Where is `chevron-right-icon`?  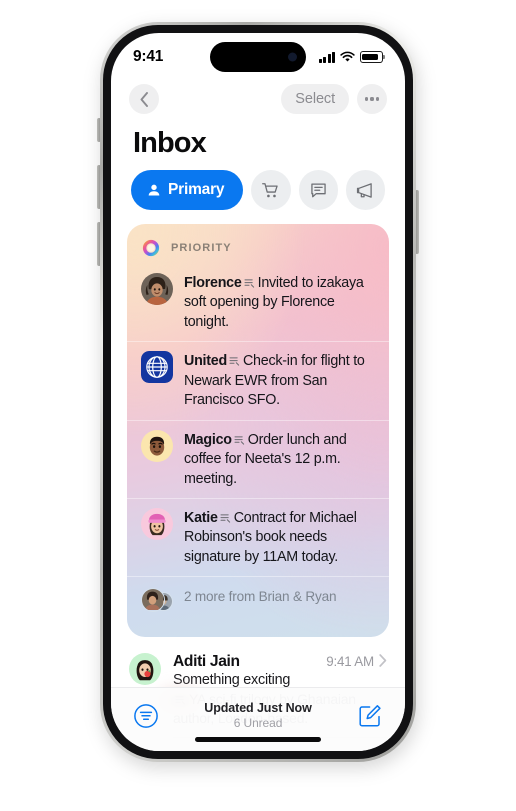 chevron-right-icon is located at coordinates (383, 661).